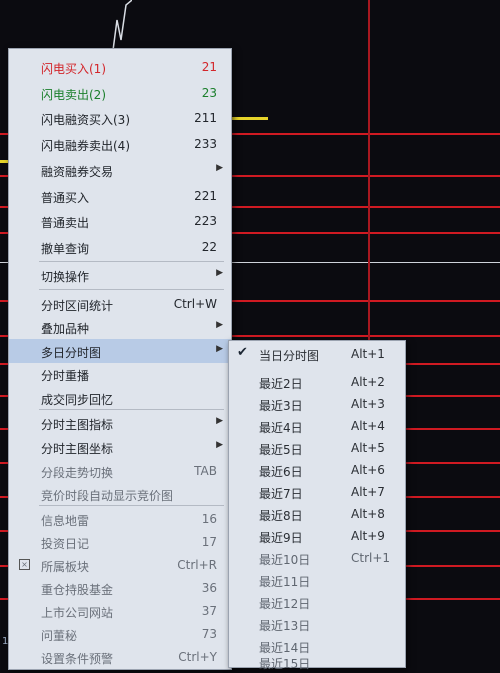 The width and height of the screenshot is (500, 673). What do you see at coordinates (317, 536) in the screenshot?
I see `submenu-item-9-days: 最近9日 Alt+9` at bounding box center [317, 536].